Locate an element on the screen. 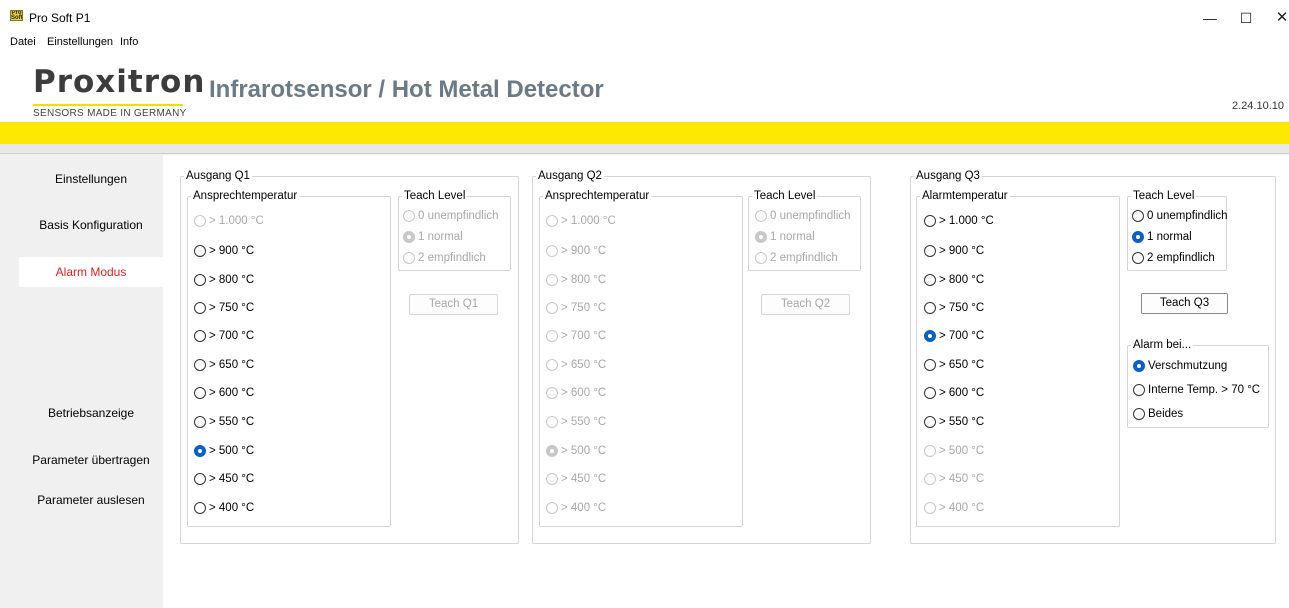 This screenshot has height=608, width=1289. output-q3-temp-title: Alarmtemperatur is located at coordinates (965, 196).